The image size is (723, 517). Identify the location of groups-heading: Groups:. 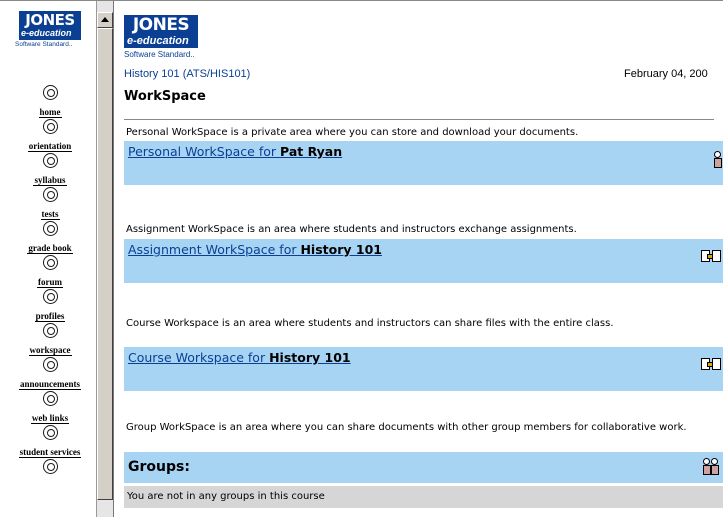
(159, 467).